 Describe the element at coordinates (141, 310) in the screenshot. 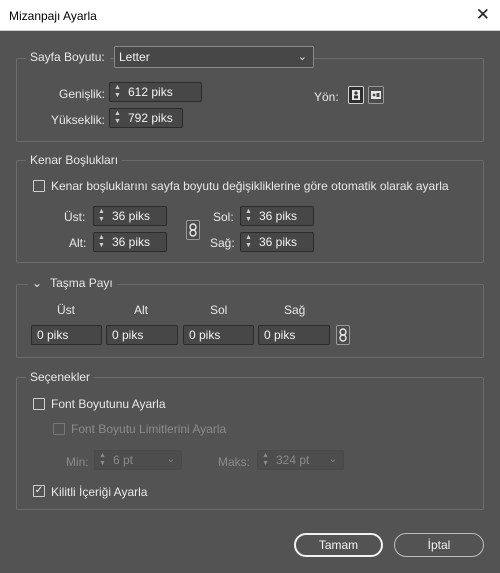

I see `bleed-bottom-header: Alt` at that location.